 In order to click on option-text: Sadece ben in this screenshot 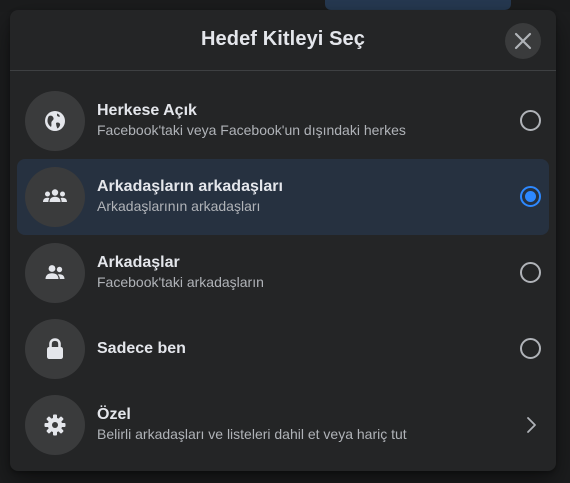, I will do `click(297, 349)`.